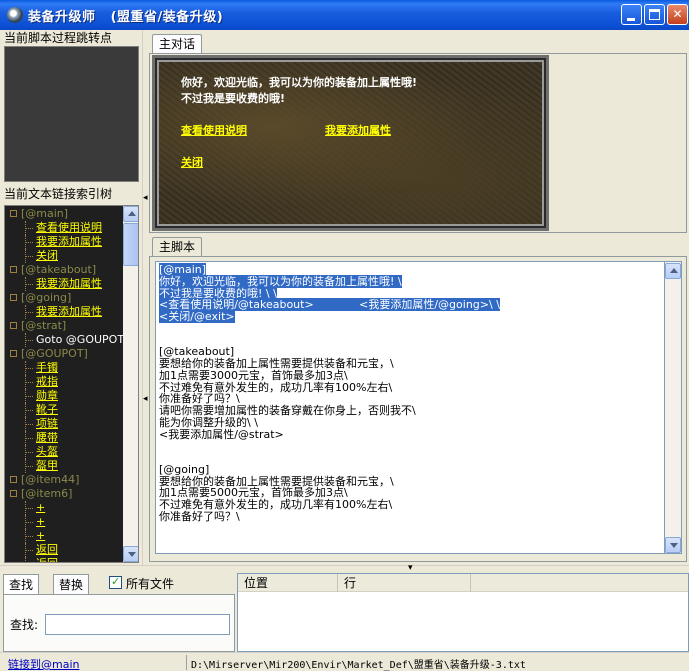 Image resolution: width=689 pixels, height=671 pixels. I want to click on tree-link-node: 靴子, so click(47, 410).